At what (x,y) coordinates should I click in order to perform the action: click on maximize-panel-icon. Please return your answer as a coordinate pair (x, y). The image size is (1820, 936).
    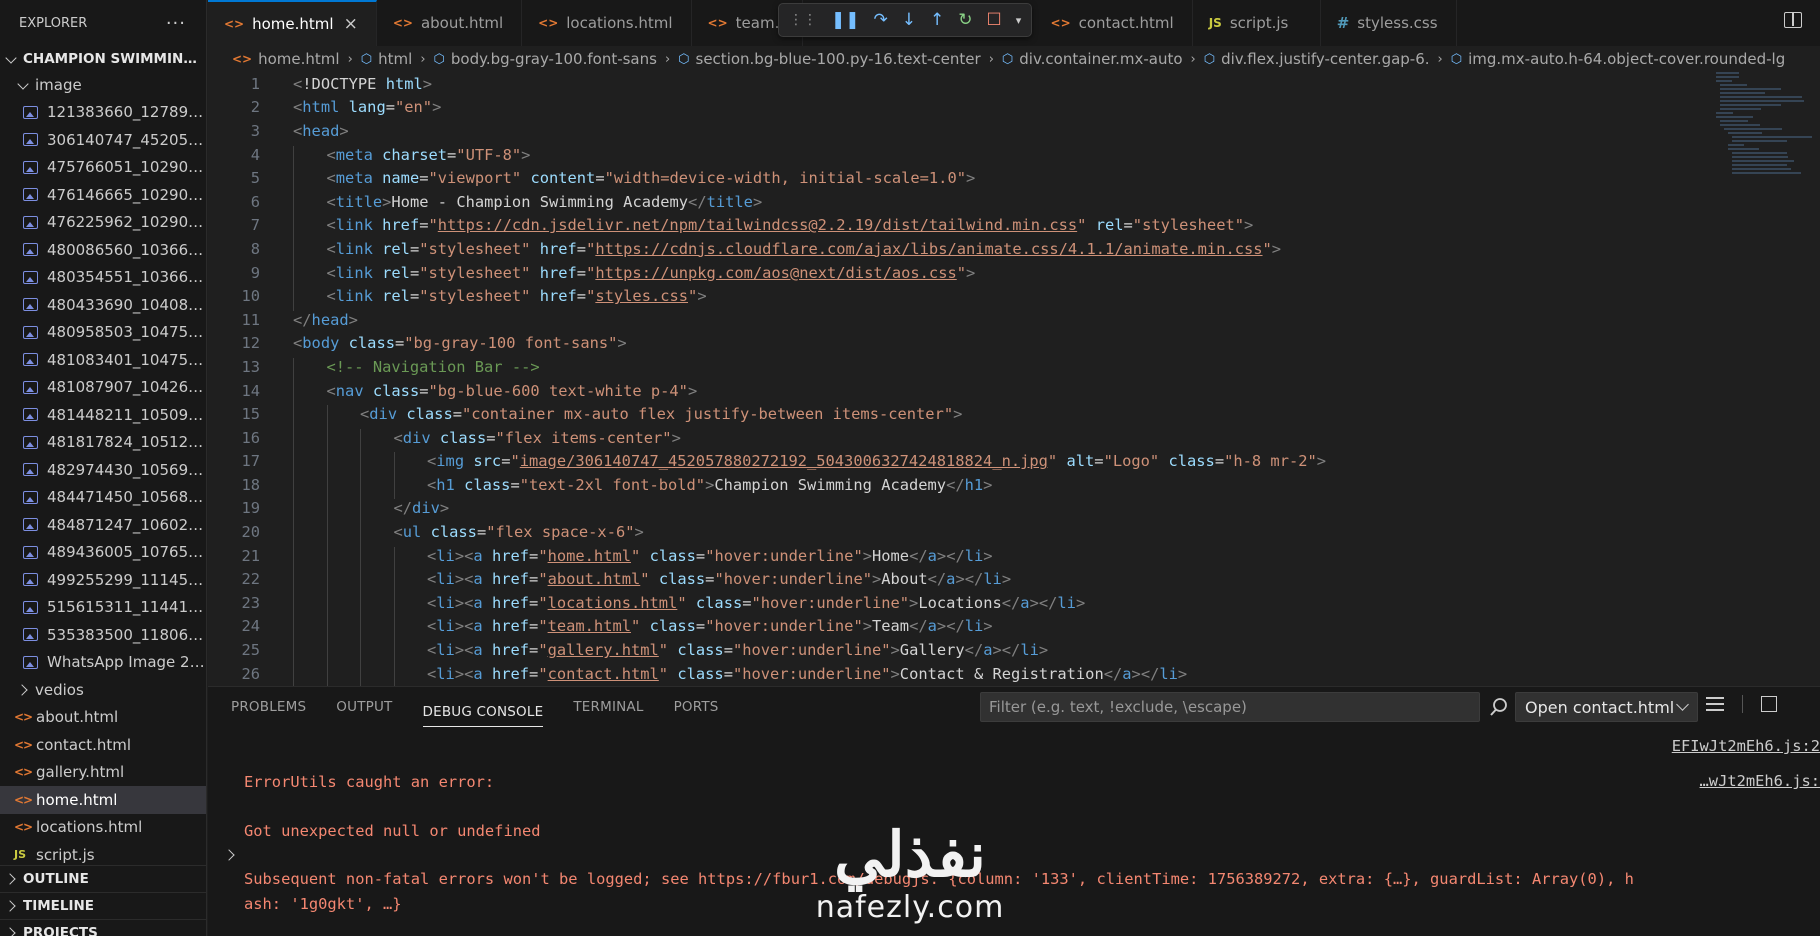
    Looking at the image, I should click on (1769, 704).